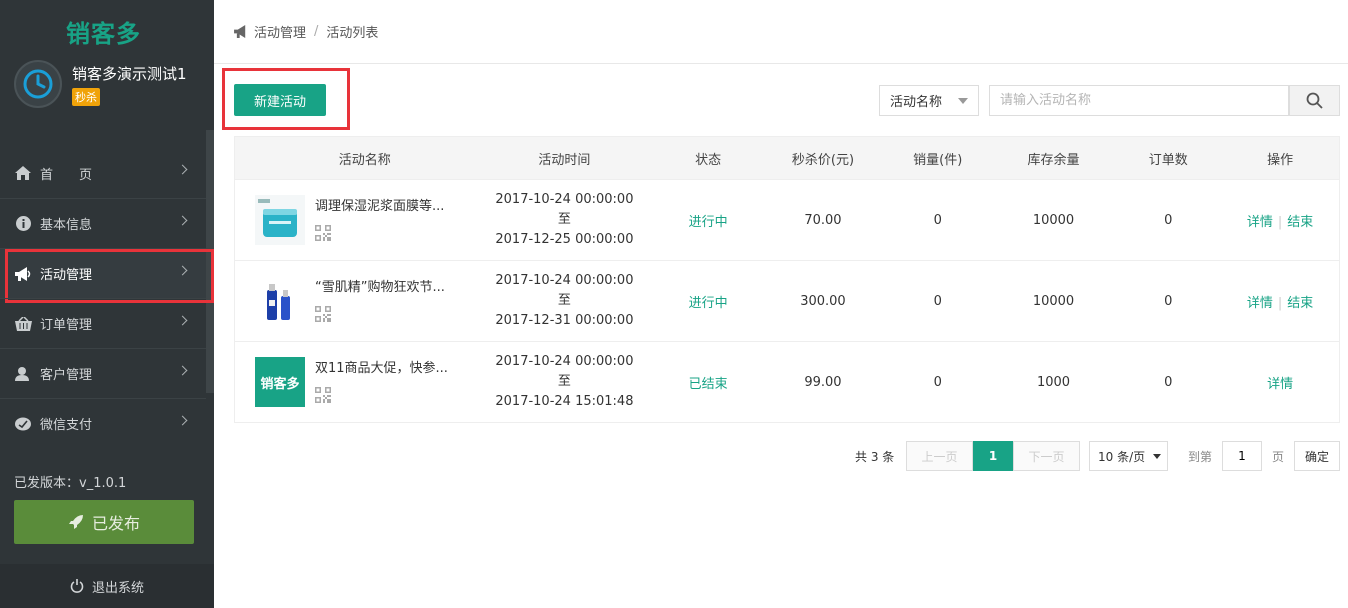 This screenshot has height=608, width=1348. I want to click on actions-cell: 详情 | 结束, so click(1280, 301).